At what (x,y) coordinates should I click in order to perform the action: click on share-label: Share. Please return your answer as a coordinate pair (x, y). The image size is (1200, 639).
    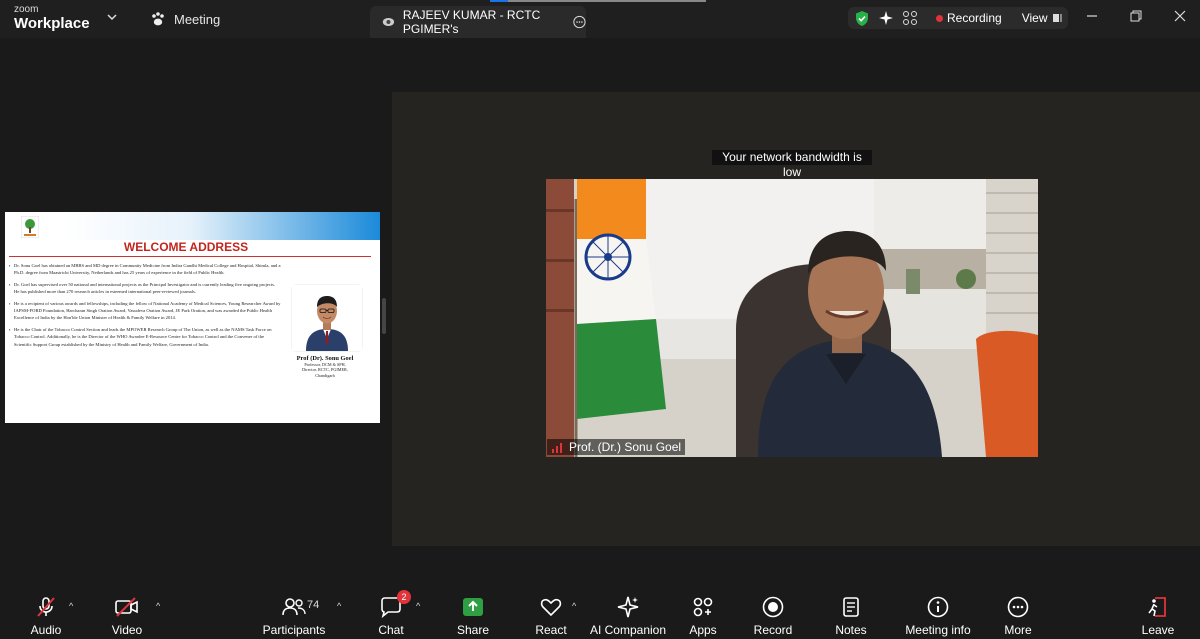
    Looking at the image, I should click on (473, 630).